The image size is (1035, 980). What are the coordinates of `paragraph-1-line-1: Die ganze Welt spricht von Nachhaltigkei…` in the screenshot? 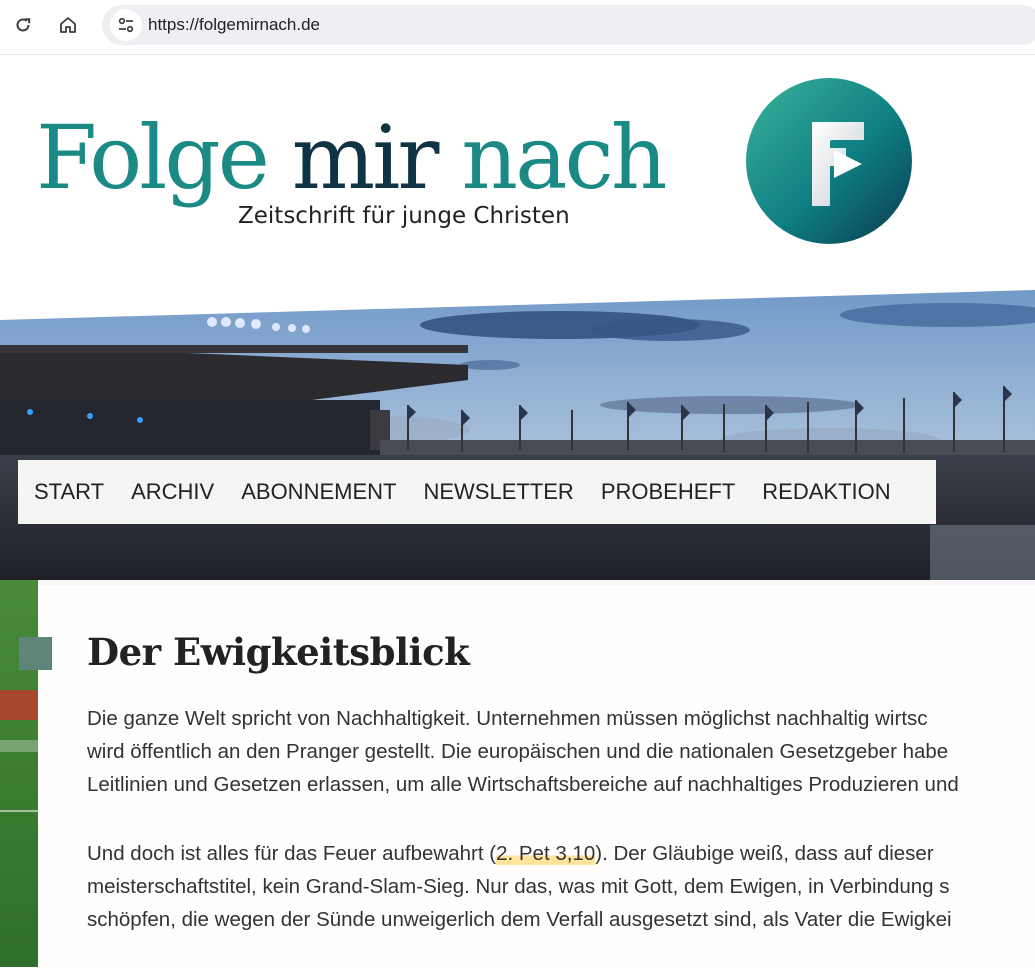 It's located at (507, 718).